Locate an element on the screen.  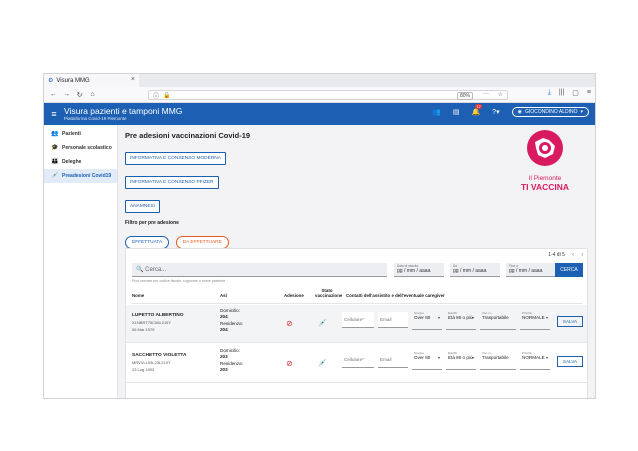
sidebar-item-preadesioni: 💉 Preadesioni Covid19 is located at coordinates (80, 176).